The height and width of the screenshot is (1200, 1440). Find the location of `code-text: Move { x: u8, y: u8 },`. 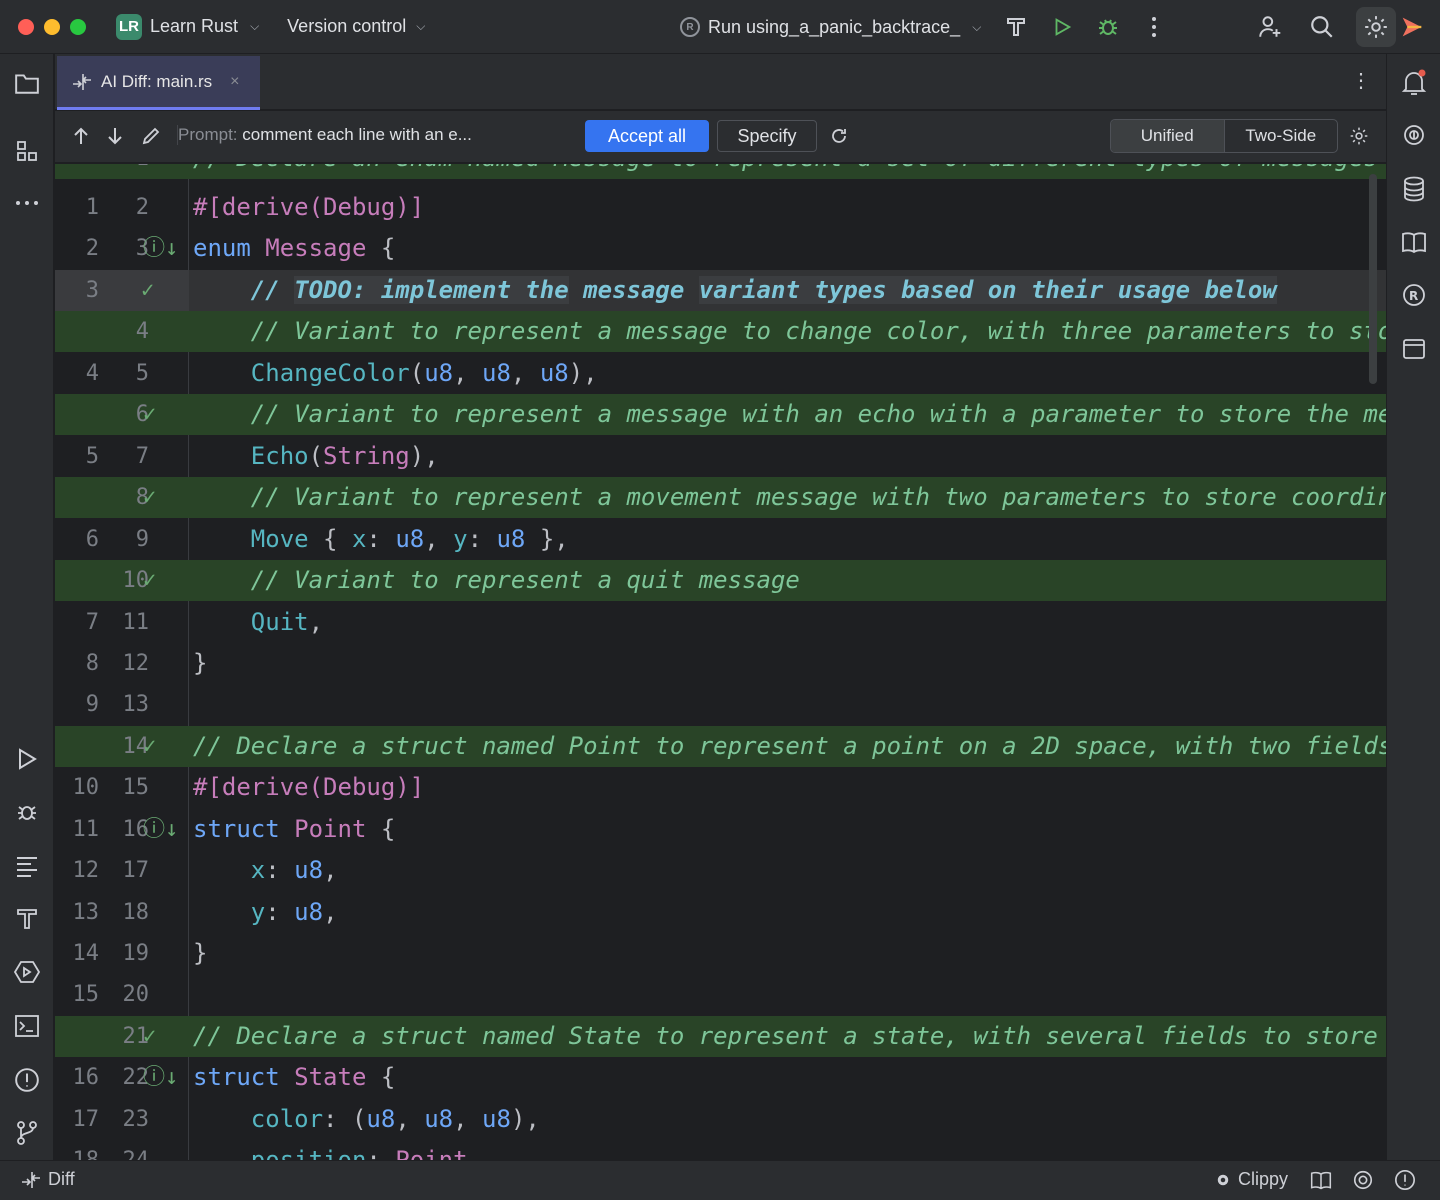

code-text: Move { x: u8, y: u8 }, is located at coordinates (409, 539).